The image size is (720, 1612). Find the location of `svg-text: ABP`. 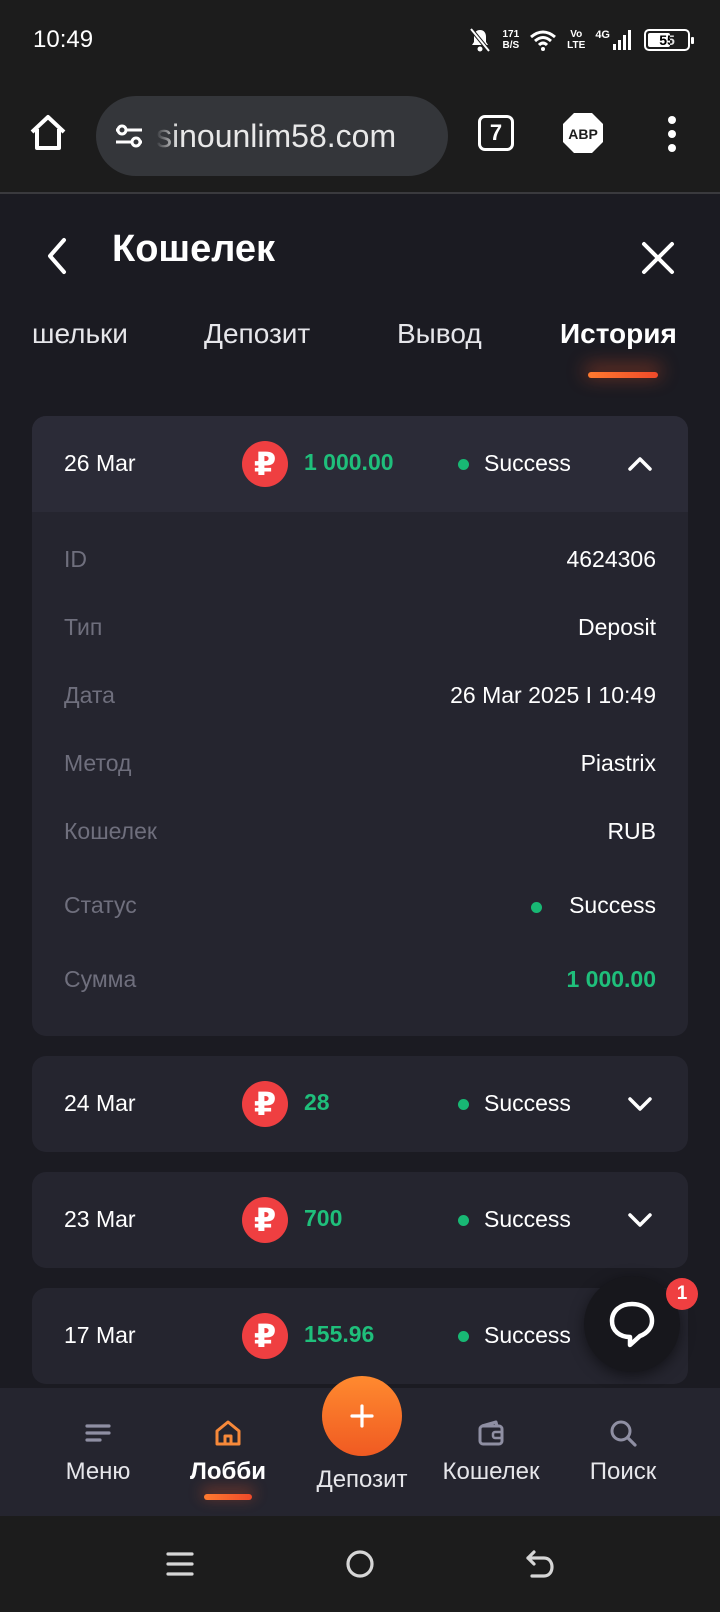

svg-text: ABP is located at coordinates (583, 134).